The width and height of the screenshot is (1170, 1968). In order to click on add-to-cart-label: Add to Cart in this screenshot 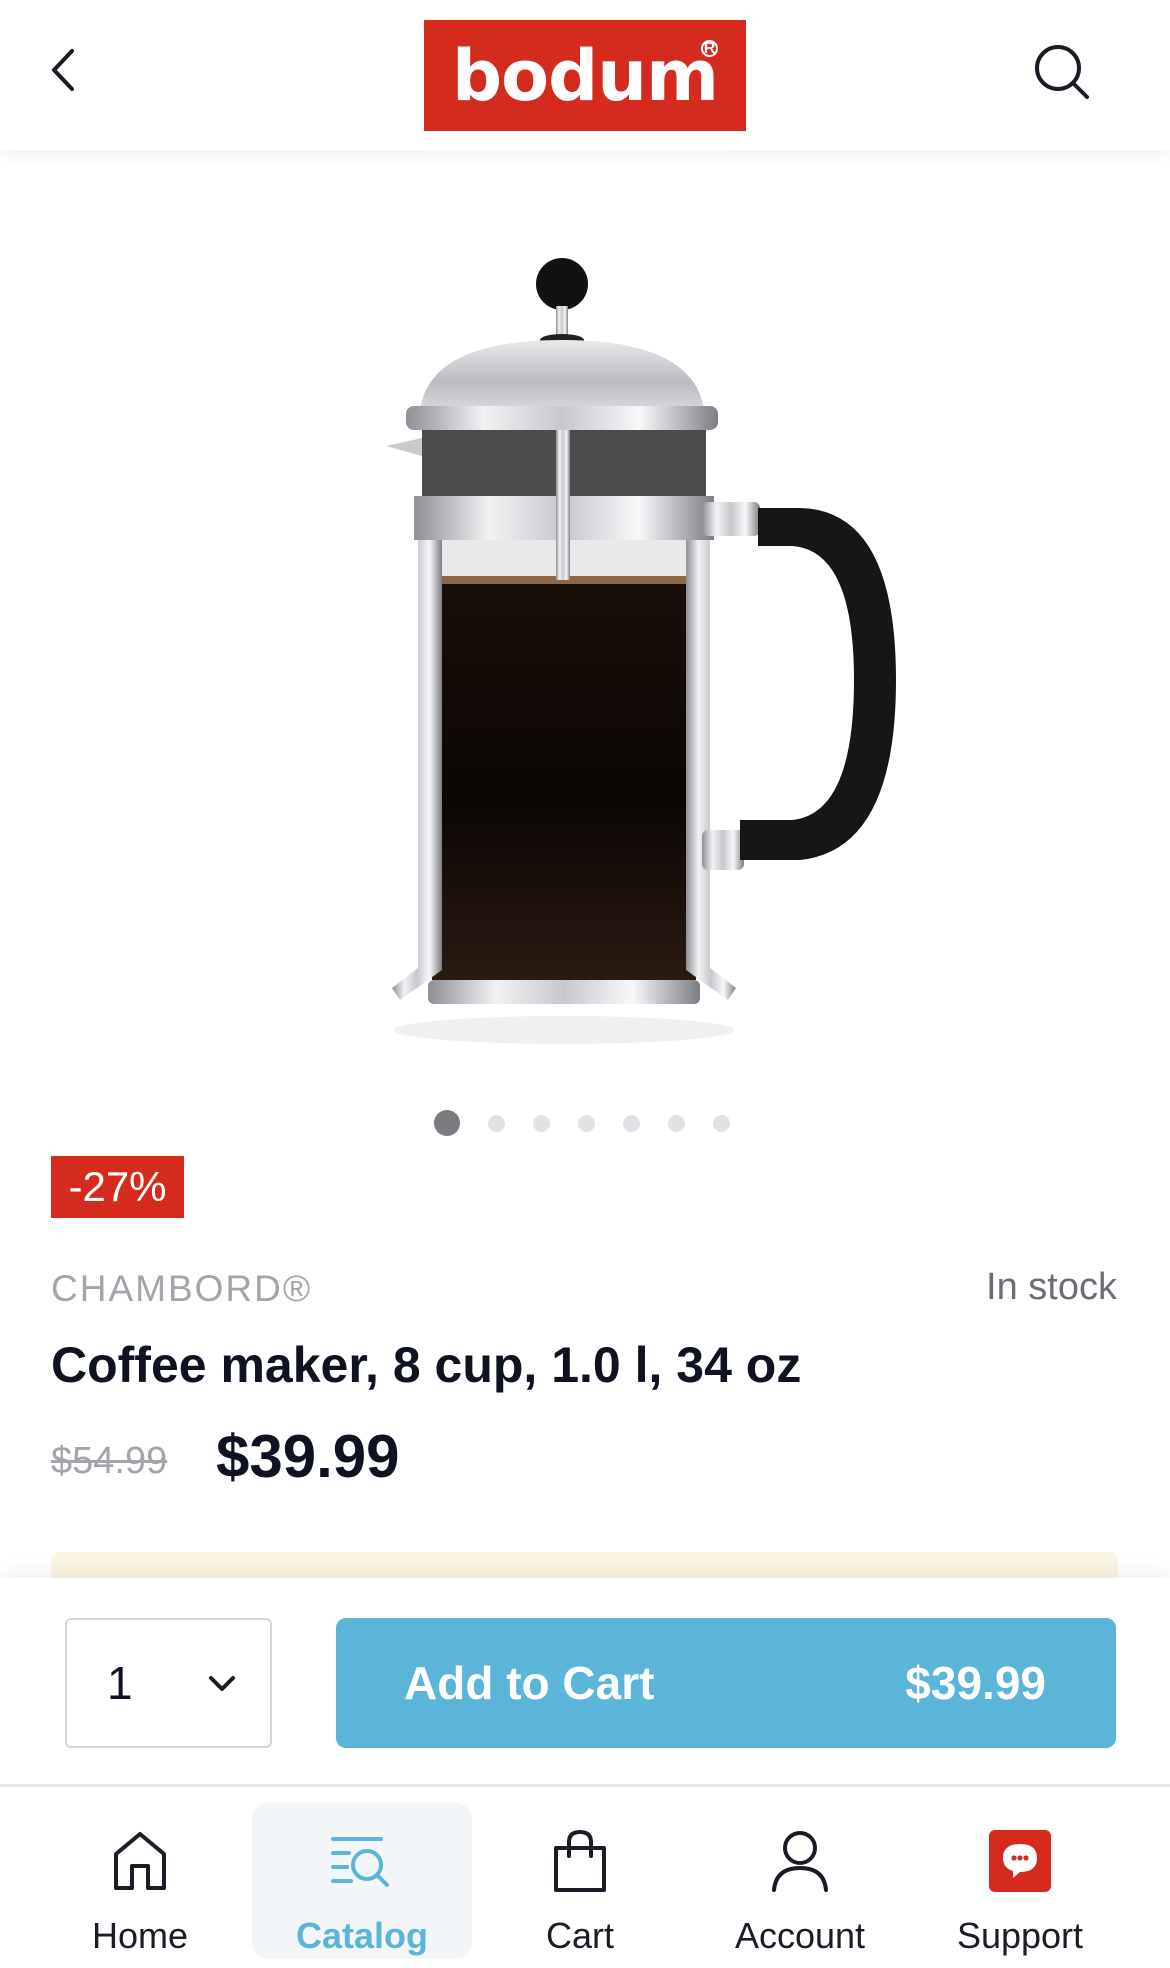, I will do `click(529, 1683)`.